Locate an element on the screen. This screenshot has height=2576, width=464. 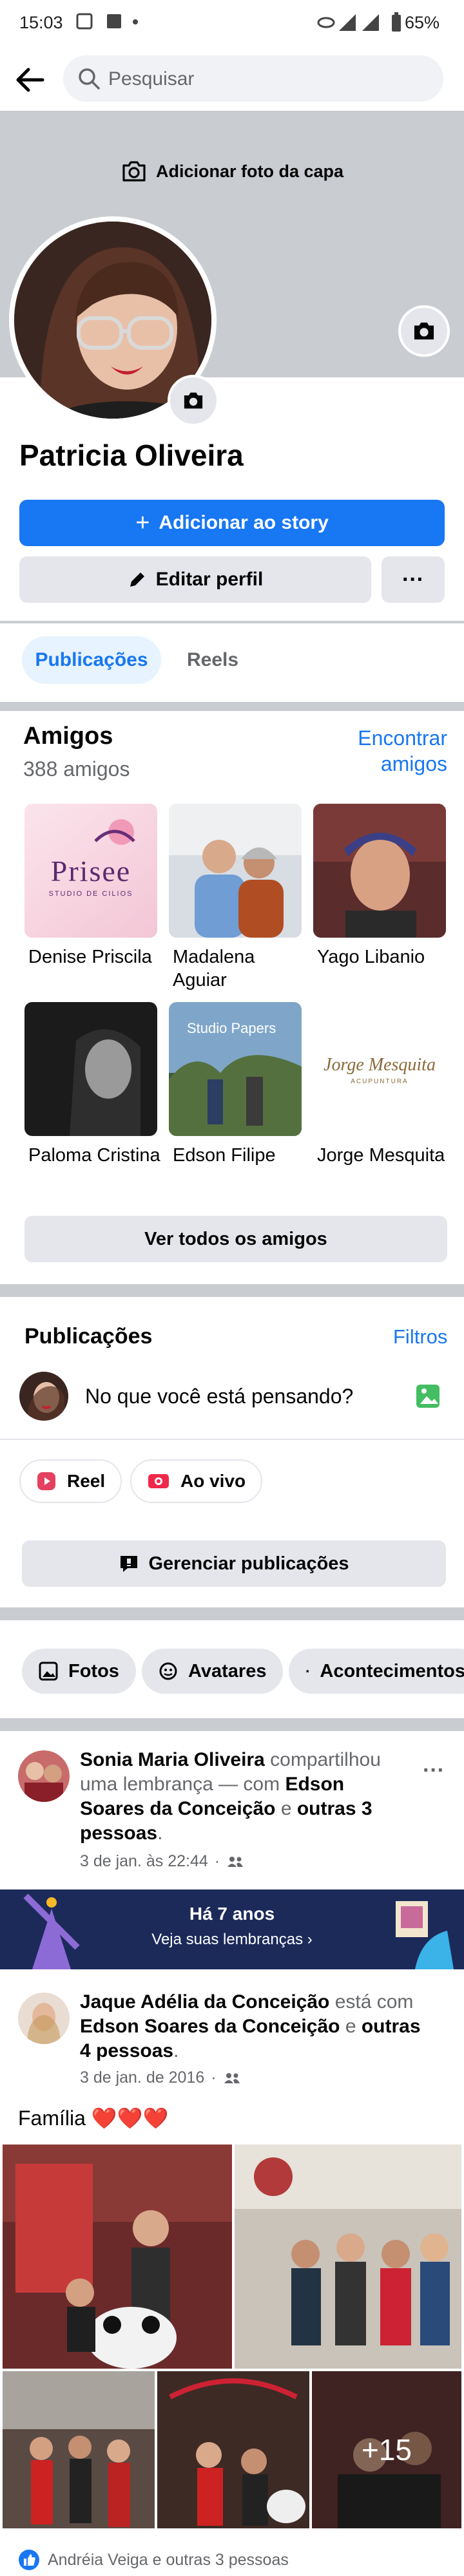
more-options-button: ··· is located at coordinates (414, 579).